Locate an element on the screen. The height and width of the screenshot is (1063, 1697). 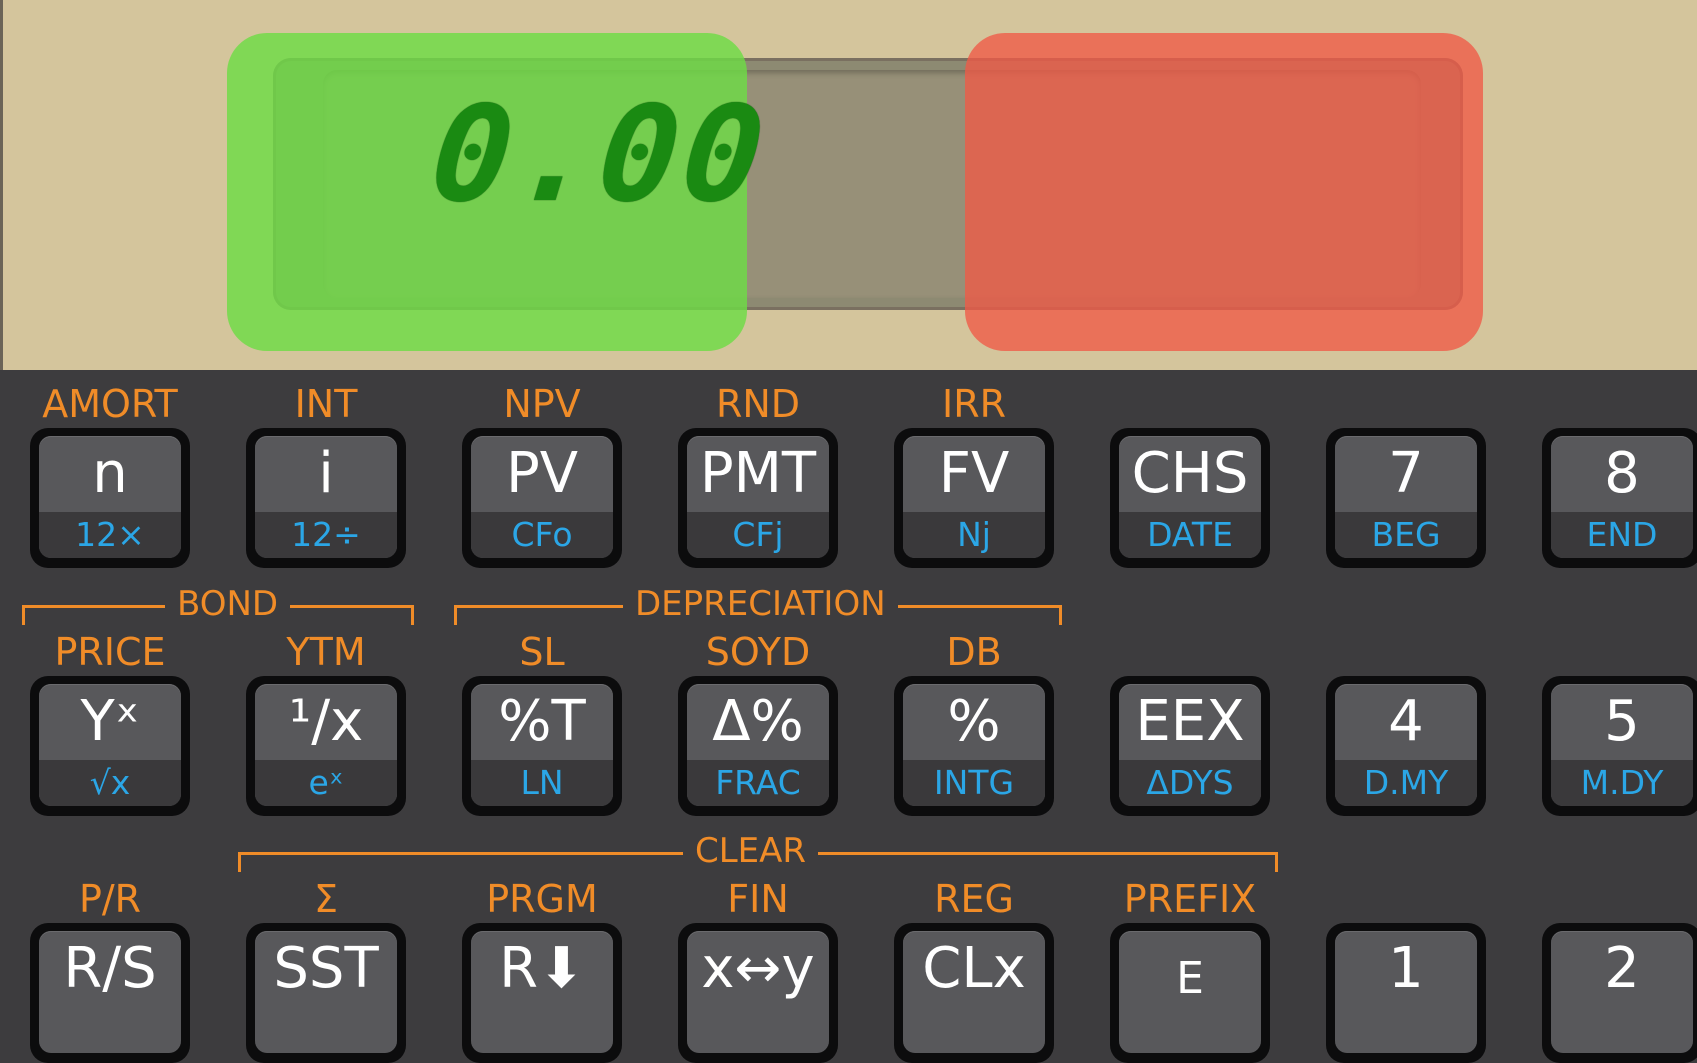
clear-bracket: CLEAR is located at coordinates (758, 851).